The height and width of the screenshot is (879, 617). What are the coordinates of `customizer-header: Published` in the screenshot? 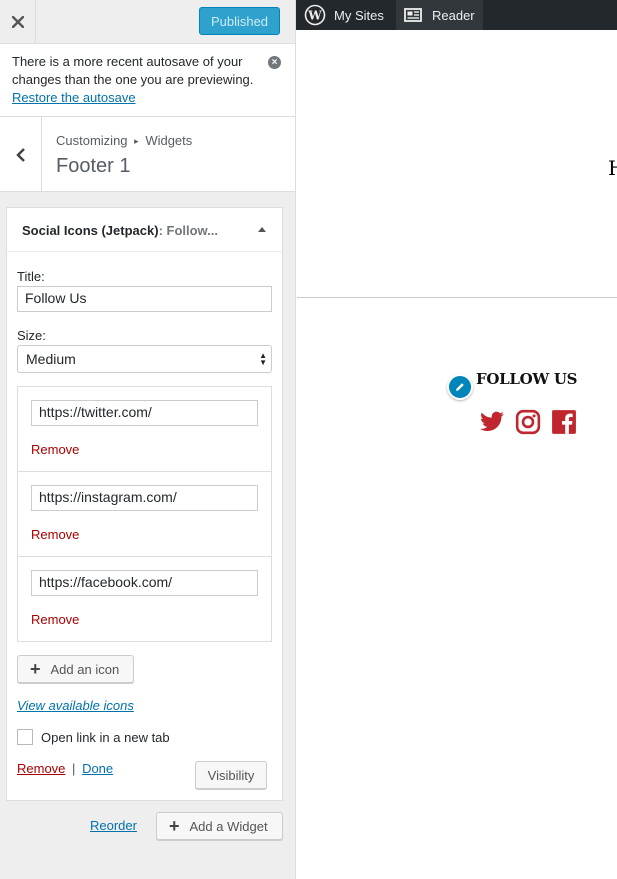 It's located at (147, 22).